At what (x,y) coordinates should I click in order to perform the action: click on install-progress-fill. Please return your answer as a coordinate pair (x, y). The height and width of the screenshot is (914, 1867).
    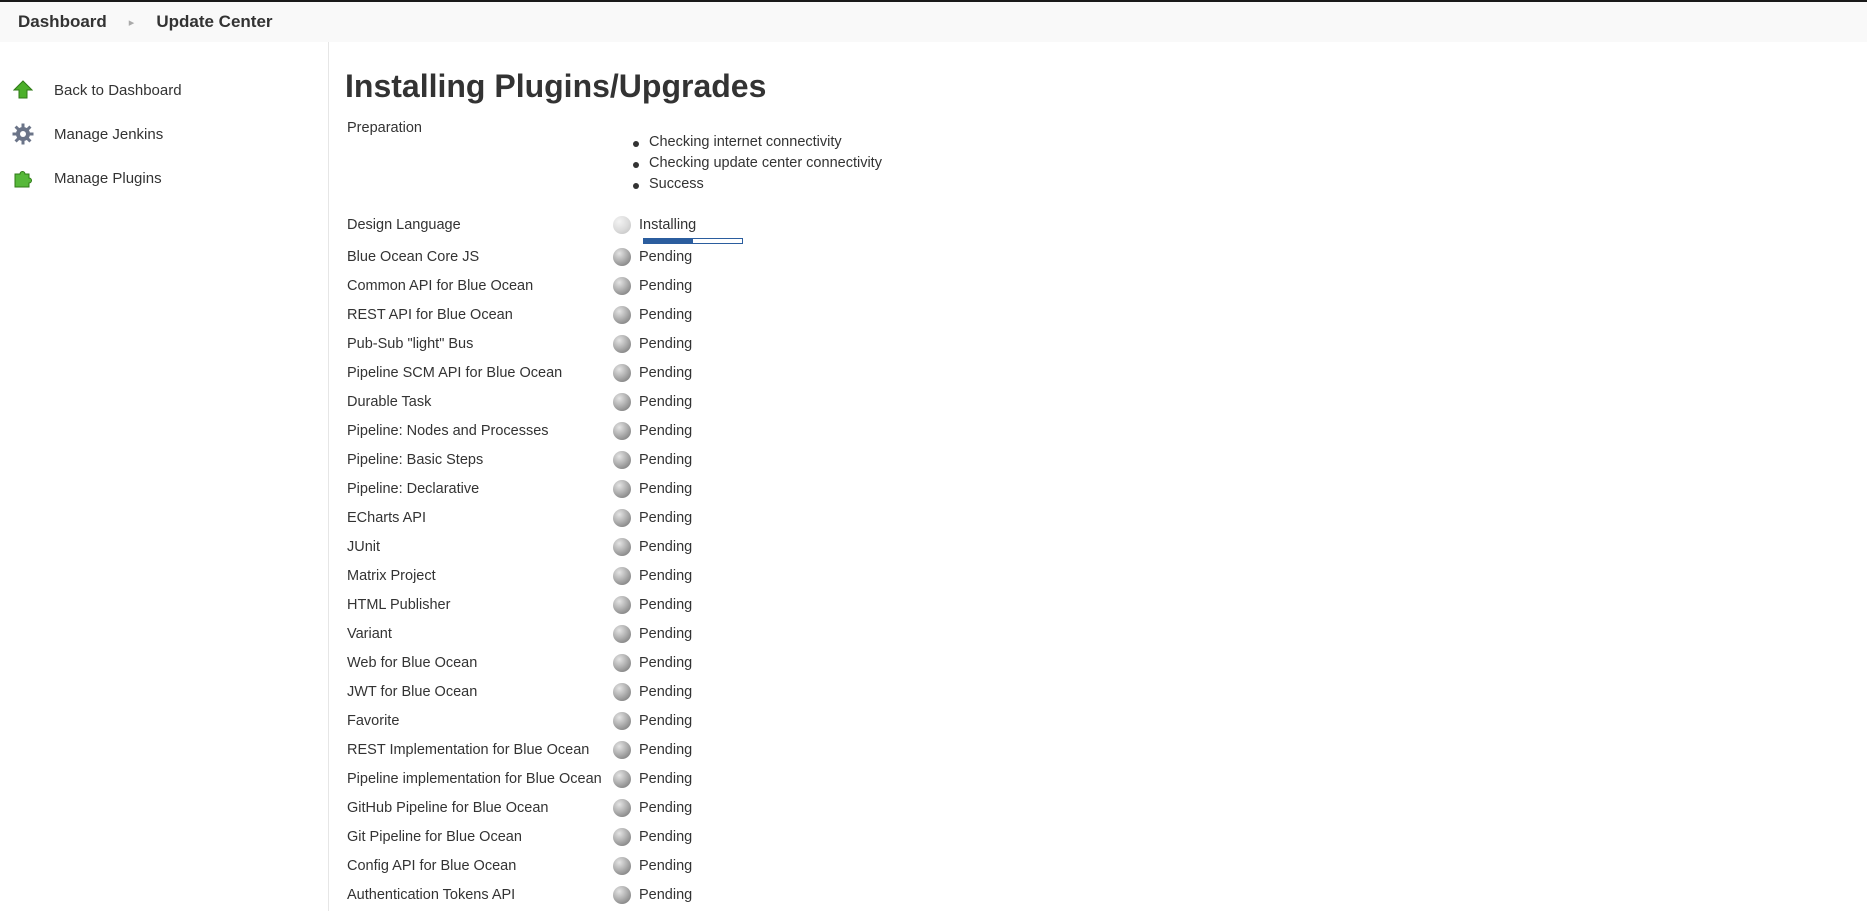
    Looking at the image, I should click on (668, 241).